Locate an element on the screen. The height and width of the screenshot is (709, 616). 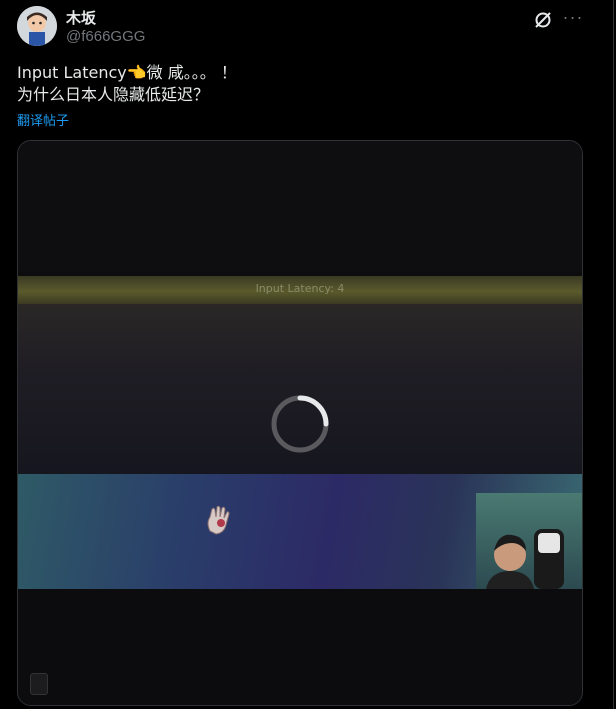
loading-spinner-icon is located at coordinates (300, 424).